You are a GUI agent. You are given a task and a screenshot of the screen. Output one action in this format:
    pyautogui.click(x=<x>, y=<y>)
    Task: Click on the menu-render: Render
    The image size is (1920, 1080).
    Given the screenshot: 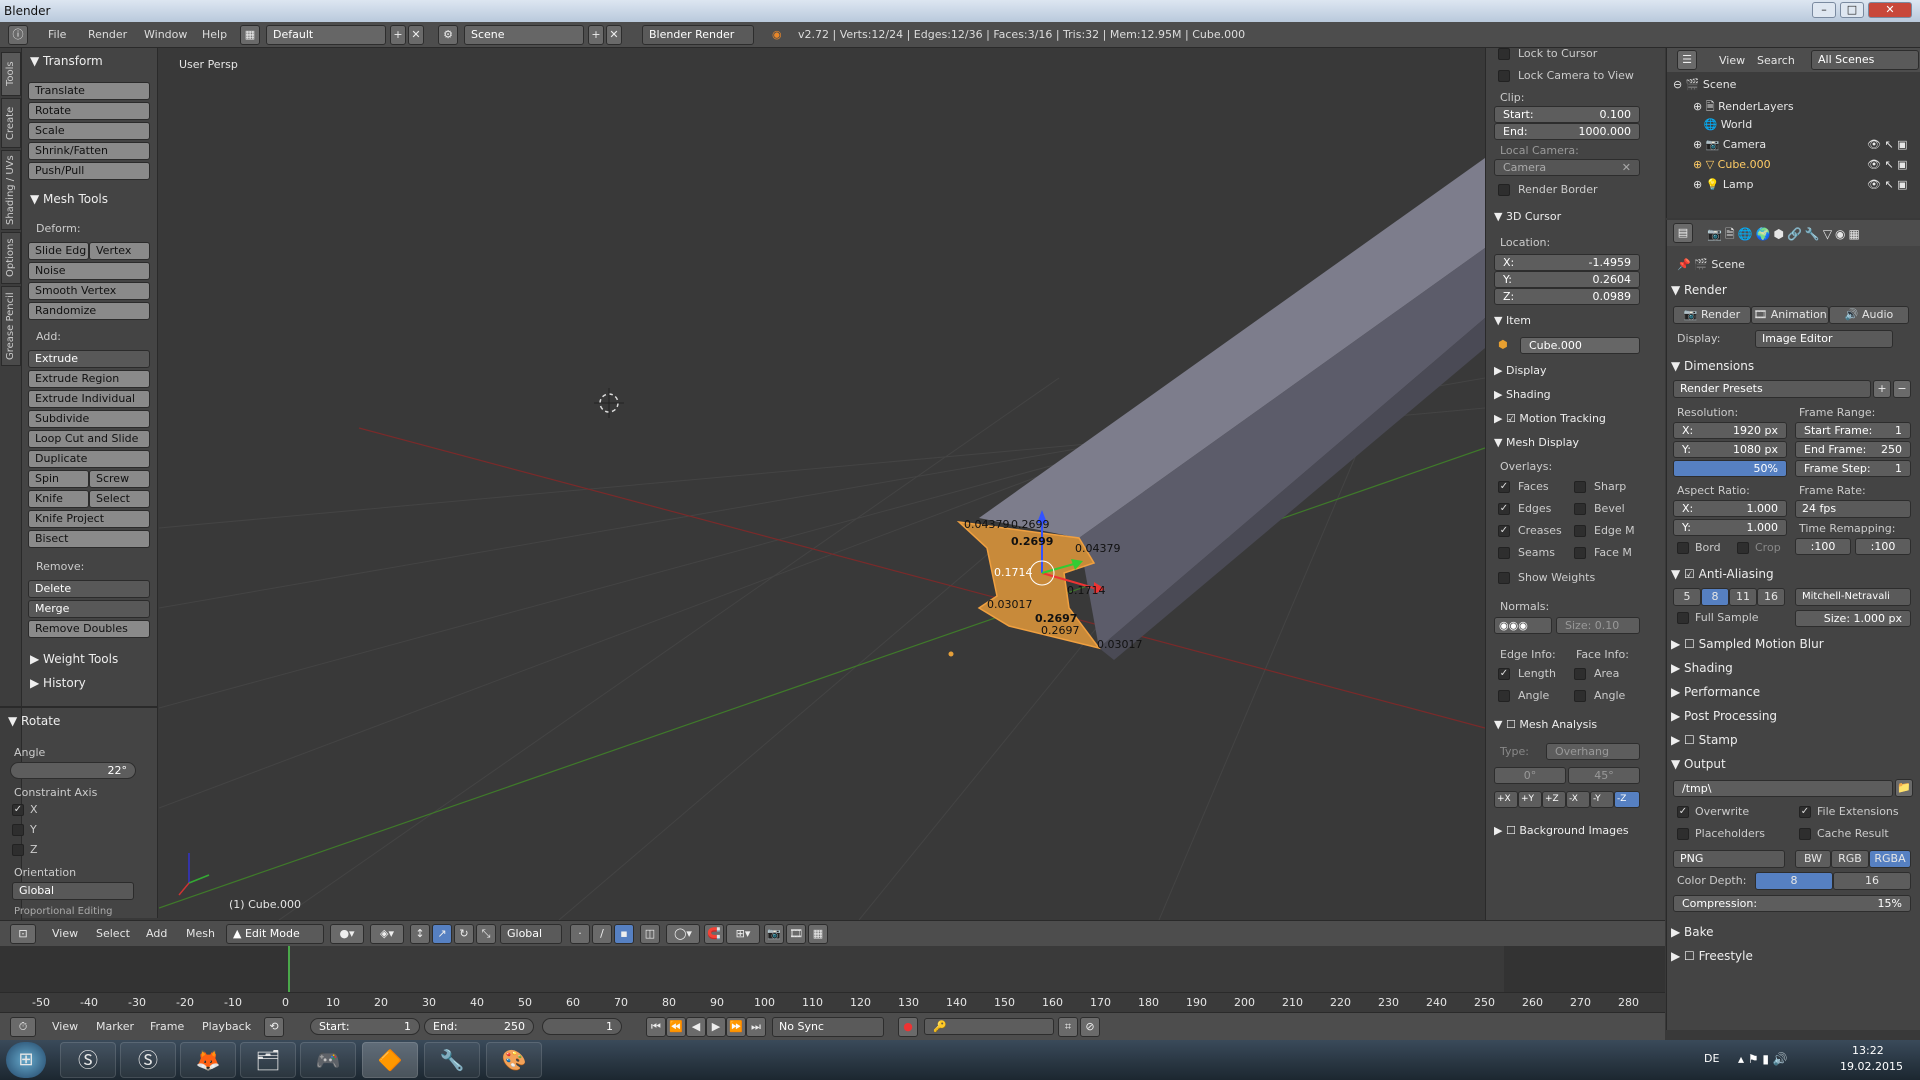 What is the action you would take?
    pyautogui.click(x=107, y=35)
    